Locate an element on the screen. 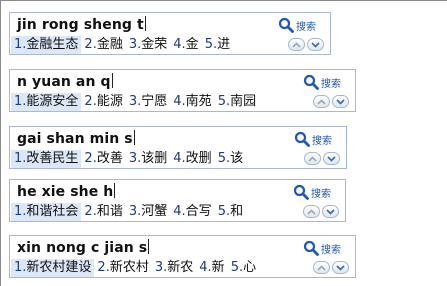 The height and width of the screenshot is (286, 447). candidate-list: 1.新农村建设 2.新农村 3.新农 4.新 5.心 is located at coordinates (182, 267).